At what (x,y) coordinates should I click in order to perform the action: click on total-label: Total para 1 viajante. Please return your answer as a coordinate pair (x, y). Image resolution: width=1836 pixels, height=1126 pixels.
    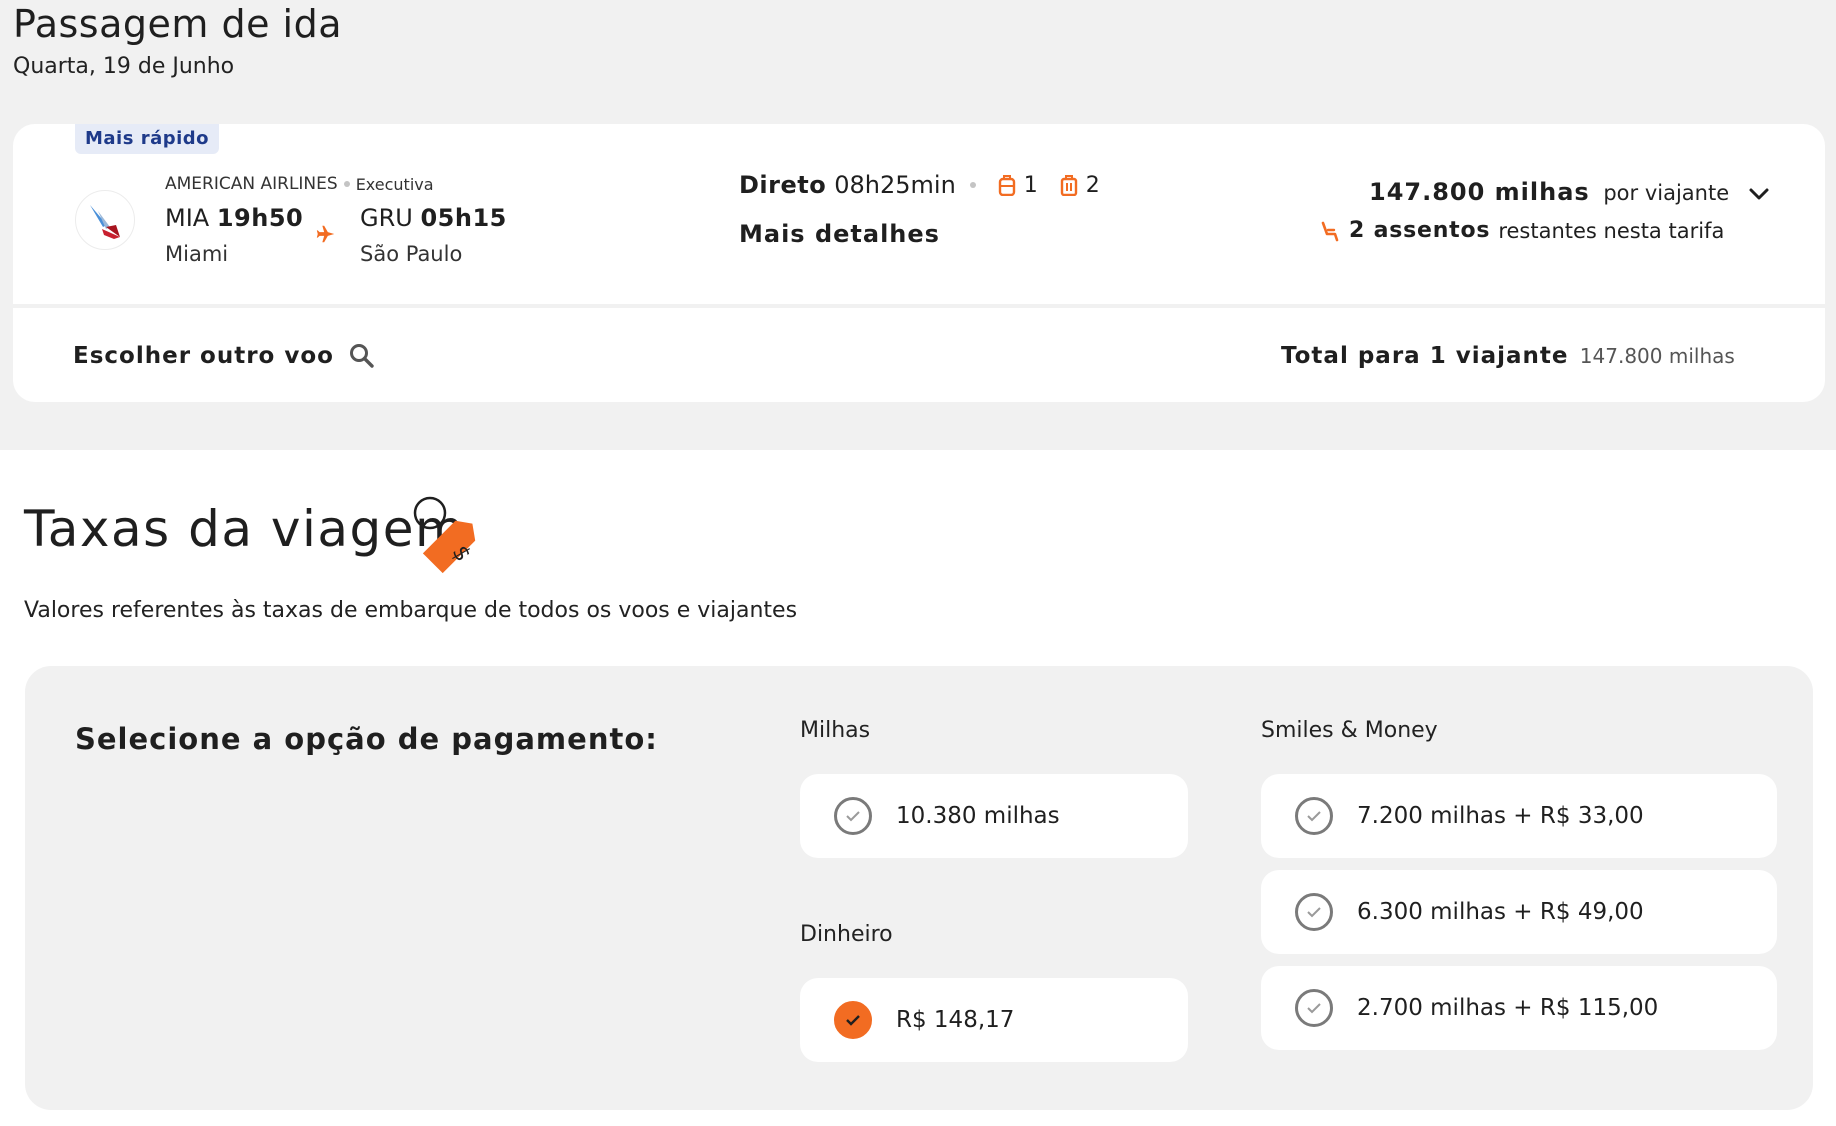
    Looking at the image, I should click on (1425, 356).